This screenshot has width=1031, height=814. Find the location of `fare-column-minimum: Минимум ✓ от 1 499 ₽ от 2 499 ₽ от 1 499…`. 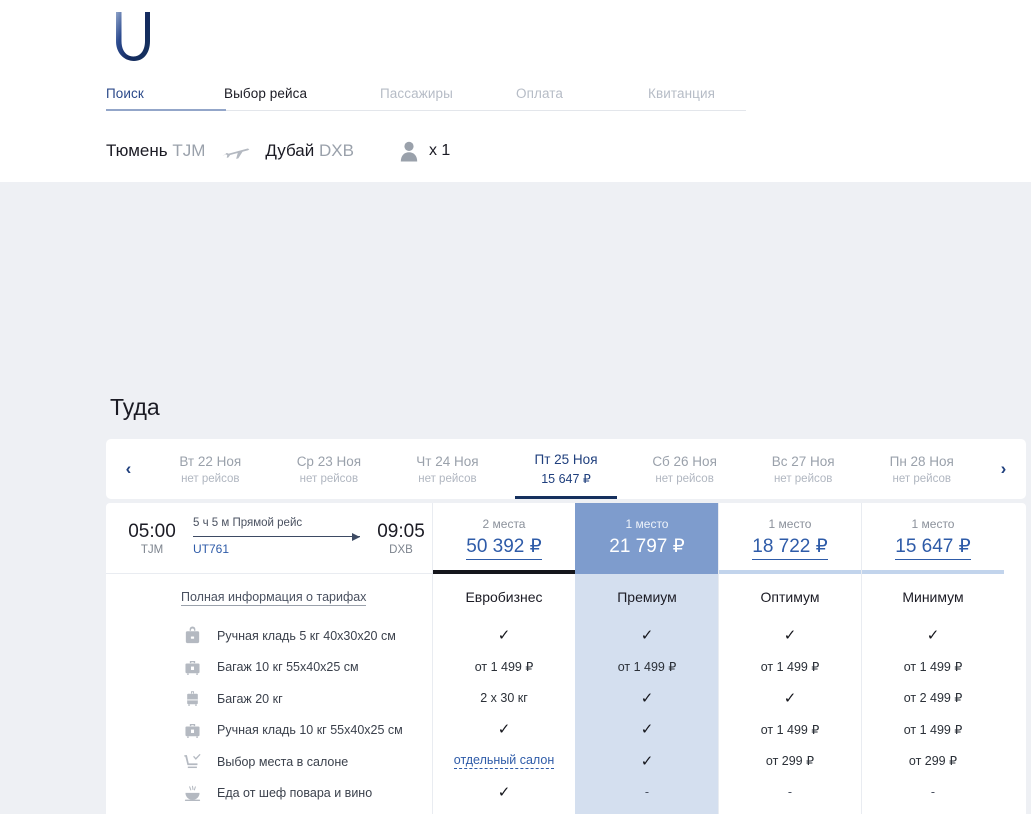

fare-column-minimum: Минимум ✓ от 1 499 ₽ от 2 499 ₽ от 1 499… is located at coordinates (932, 694).